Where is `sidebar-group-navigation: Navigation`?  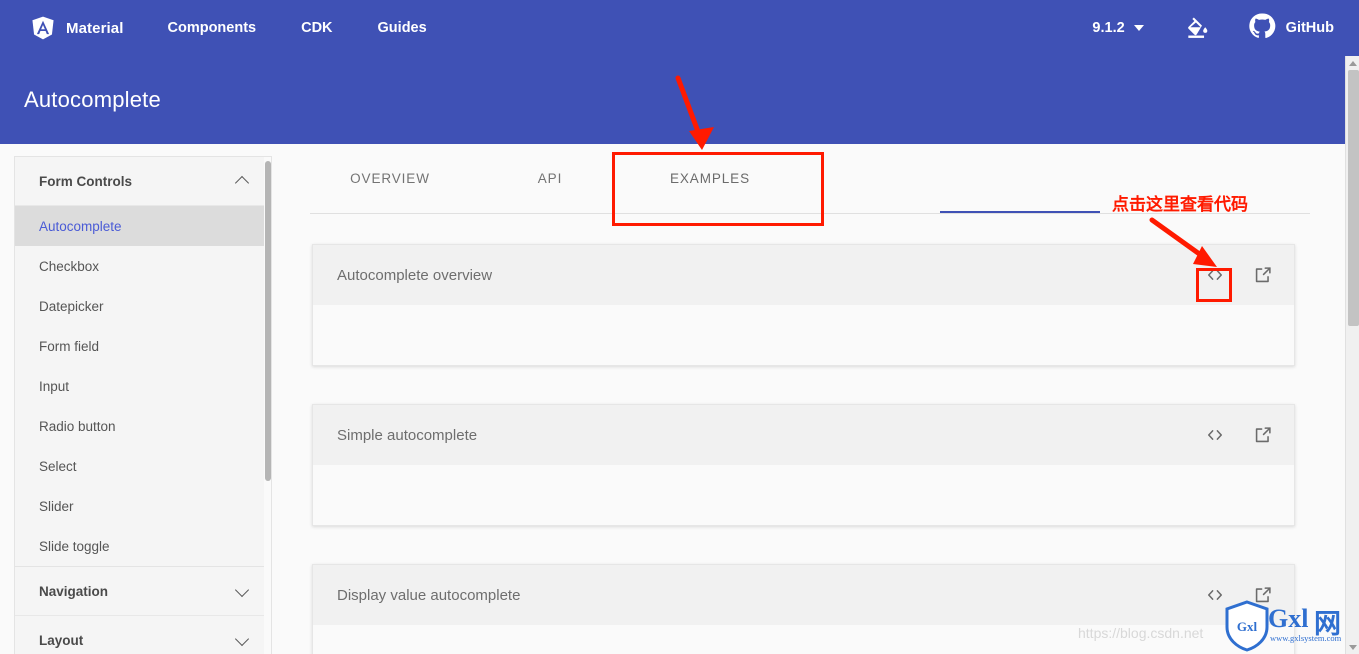
sidebar-group-navigation: Navigation is located at coordinates (143, 591).